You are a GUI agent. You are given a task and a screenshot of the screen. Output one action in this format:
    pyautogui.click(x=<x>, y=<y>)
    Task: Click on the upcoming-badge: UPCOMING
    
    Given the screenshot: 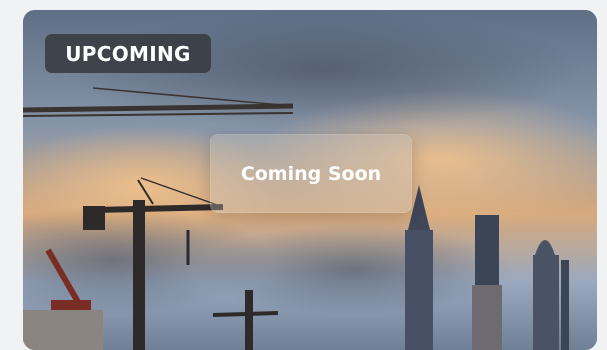 What is the action you would take?
    pyautogui.click(x=128, y=53)
    